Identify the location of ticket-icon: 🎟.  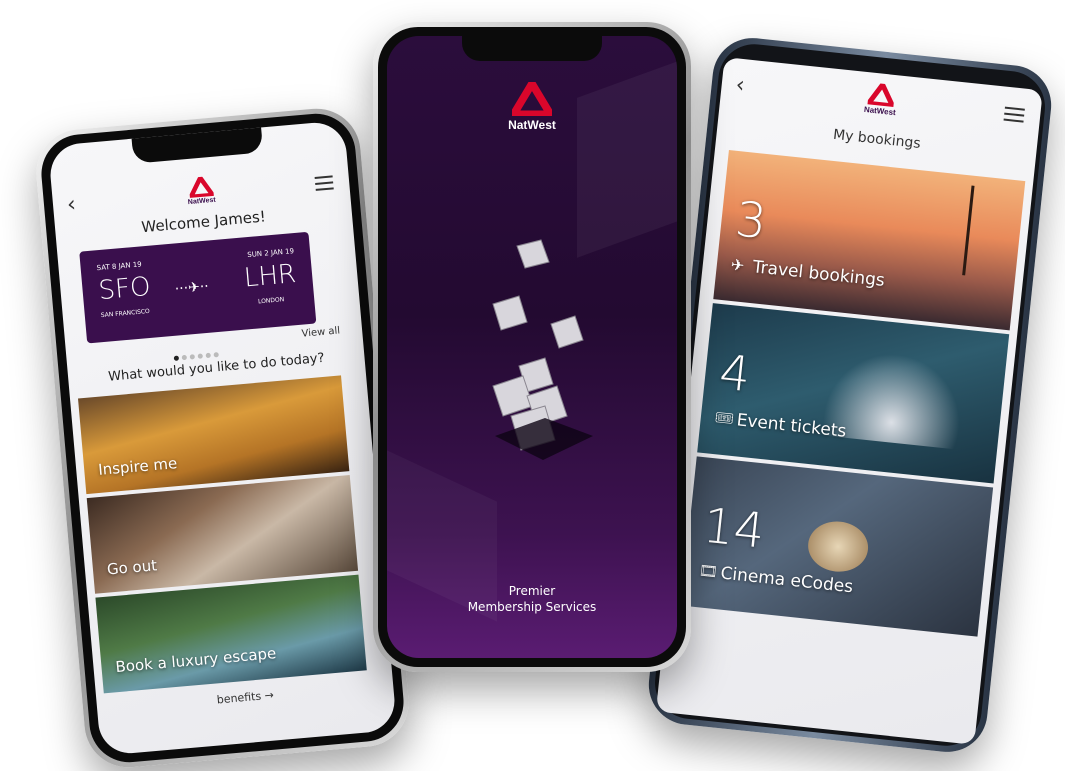
(724, 418).